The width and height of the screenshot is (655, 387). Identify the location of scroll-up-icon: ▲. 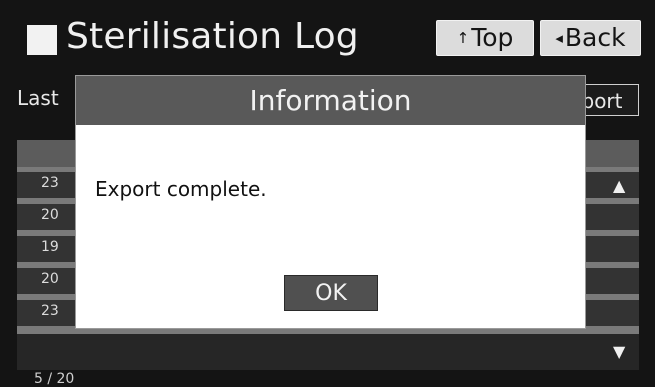
(619, 185).